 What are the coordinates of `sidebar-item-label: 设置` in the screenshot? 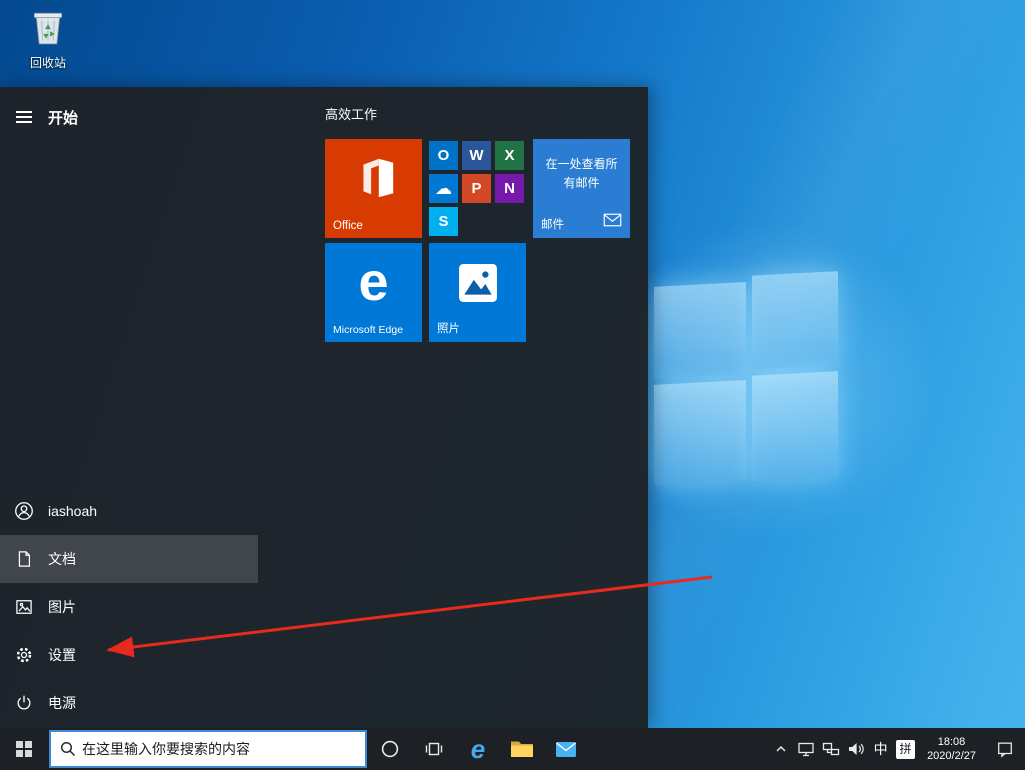 It's located at (62, 655).